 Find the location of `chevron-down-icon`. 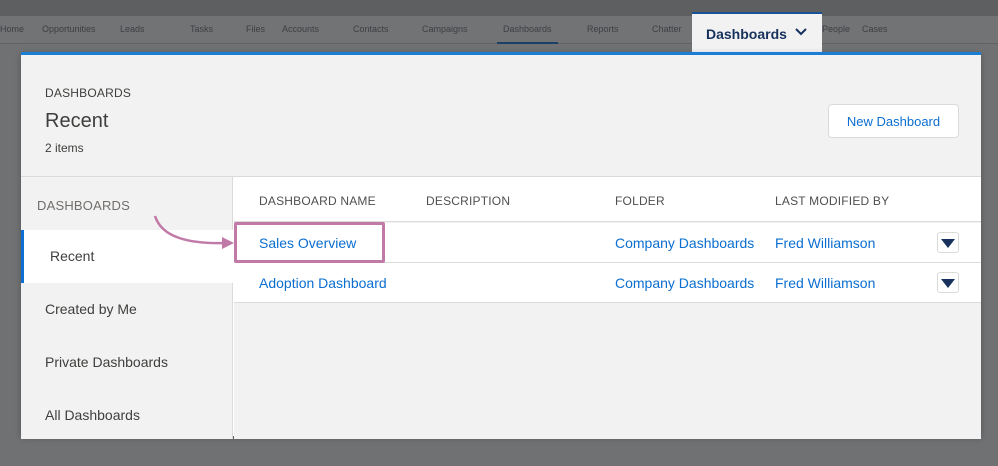

chevron-down-icon is located at coordinates (801, 32).